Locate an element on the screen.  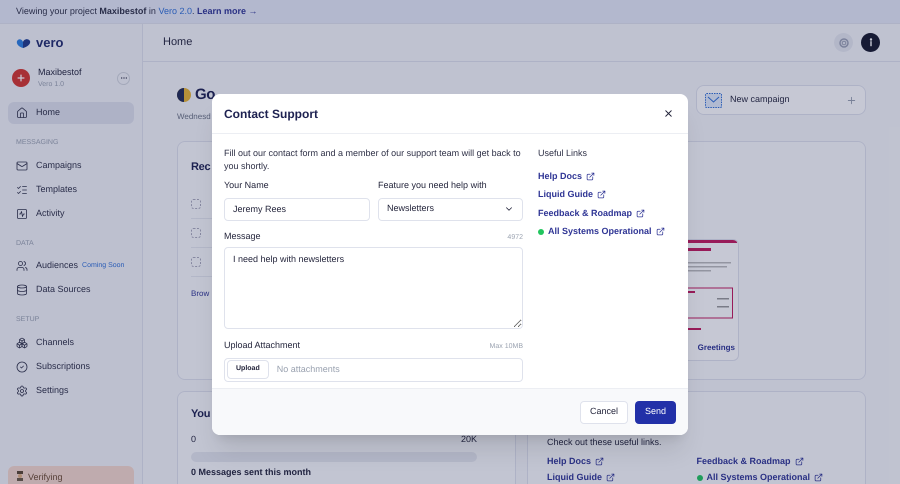
workspace-menu-button is located at coordinates (123, 78).